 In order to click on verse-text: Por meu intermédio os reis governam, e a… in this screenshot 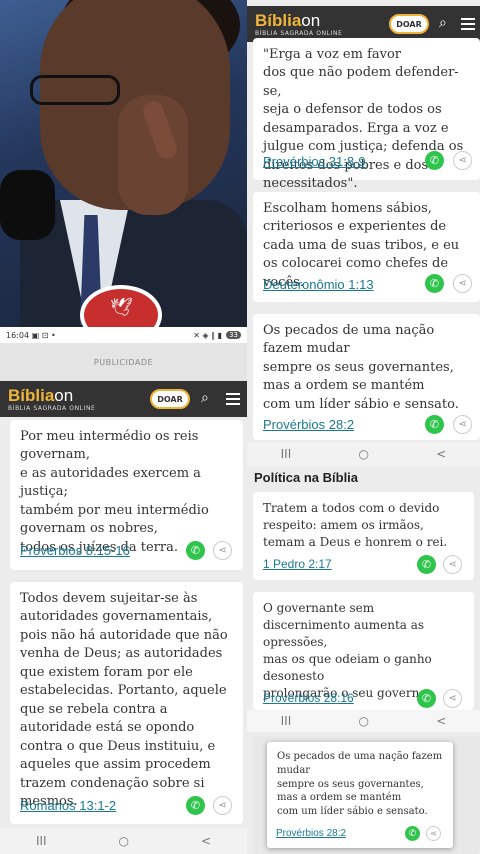, I will do `click(114, 492)`.